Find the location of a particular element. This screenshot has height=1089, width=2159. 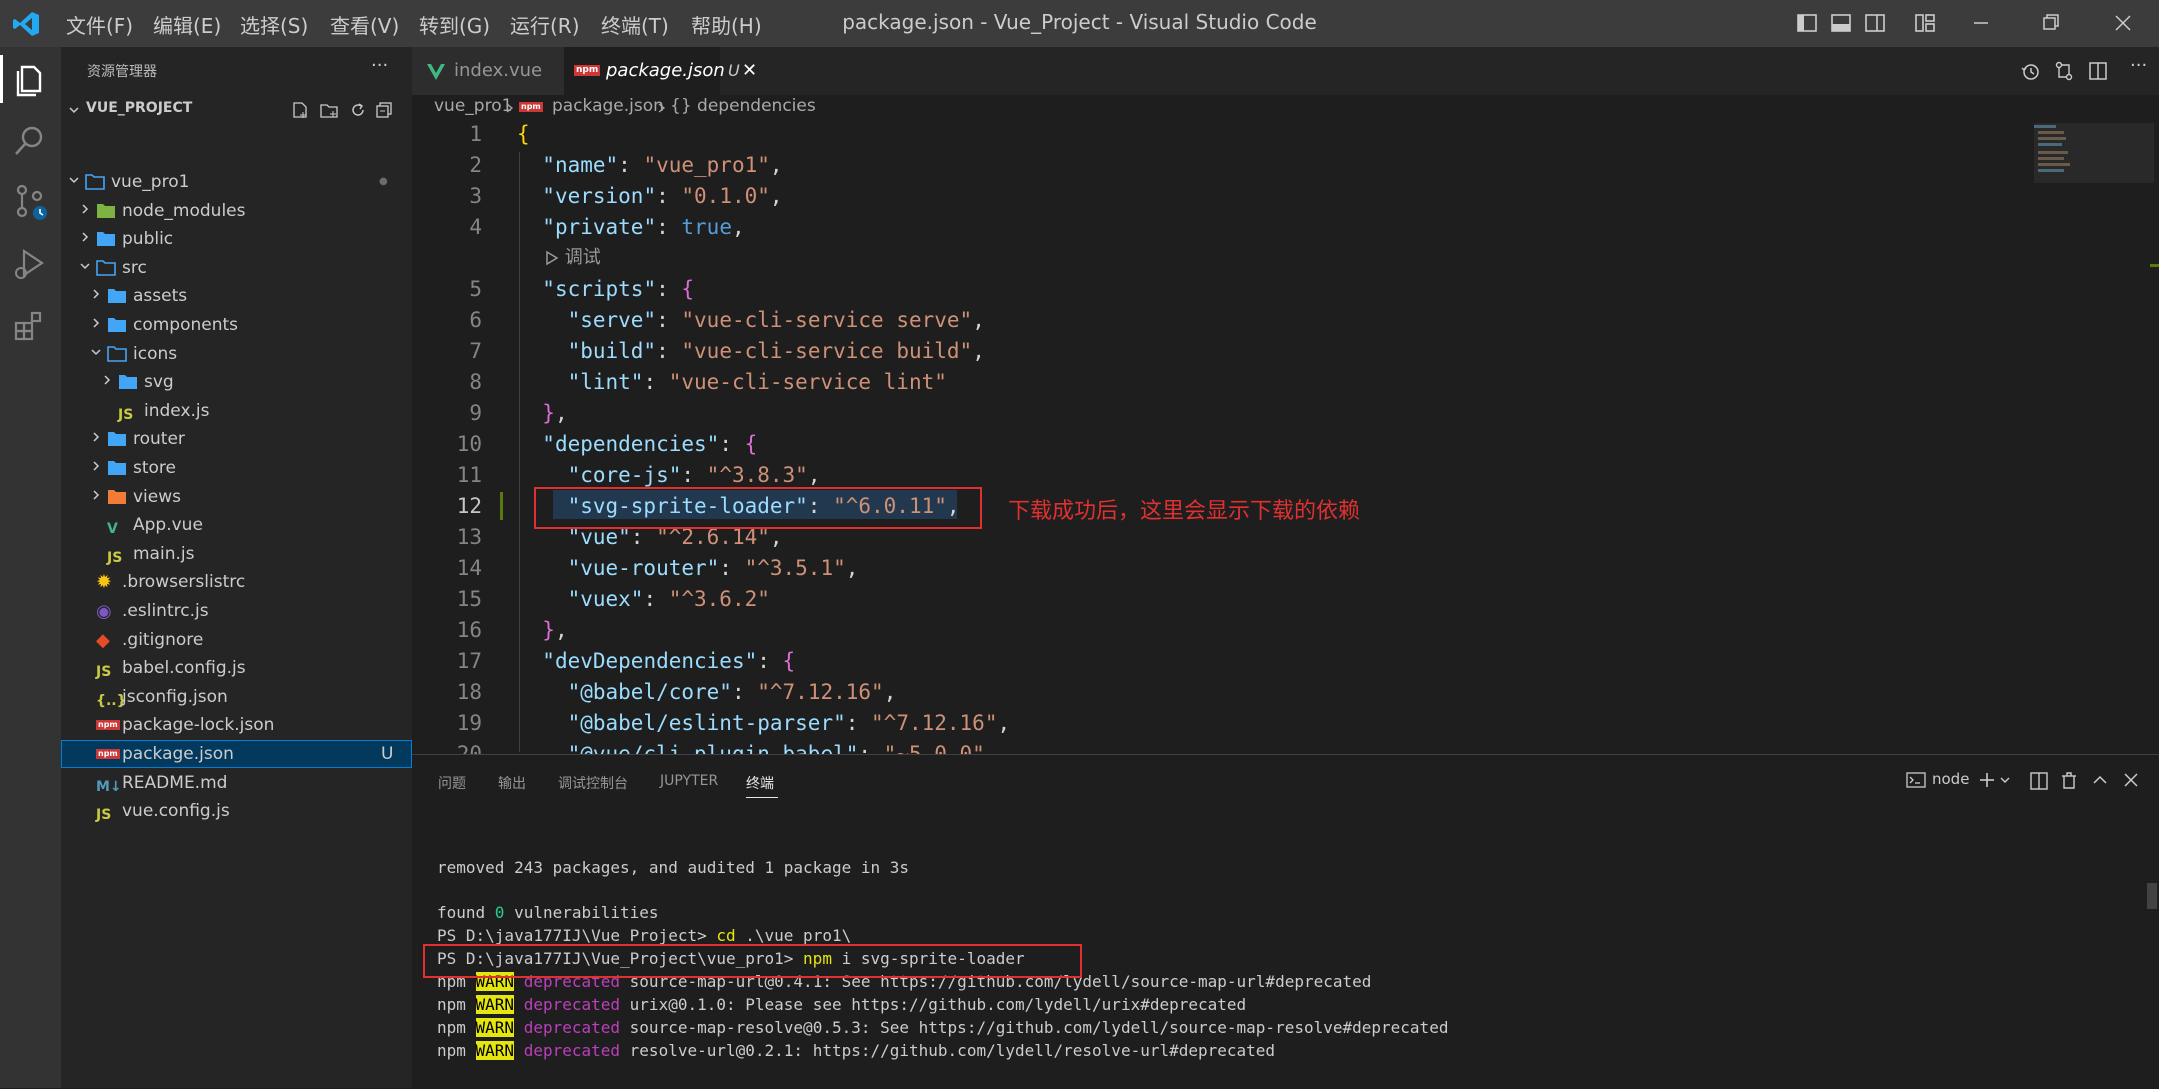

code-text: "vuex": "^3.6.2" is located at coordinates (643, 599).